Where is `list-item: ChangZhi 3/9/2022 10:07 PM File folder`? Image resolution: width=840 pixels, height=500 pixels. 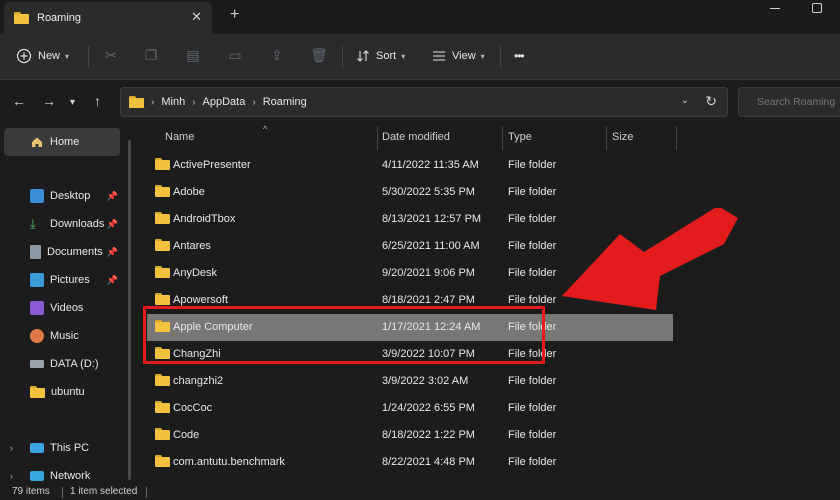
list-item: ChangZhi 3/9/2022 10:07 PM File folder is located at coordinates (410, 354).